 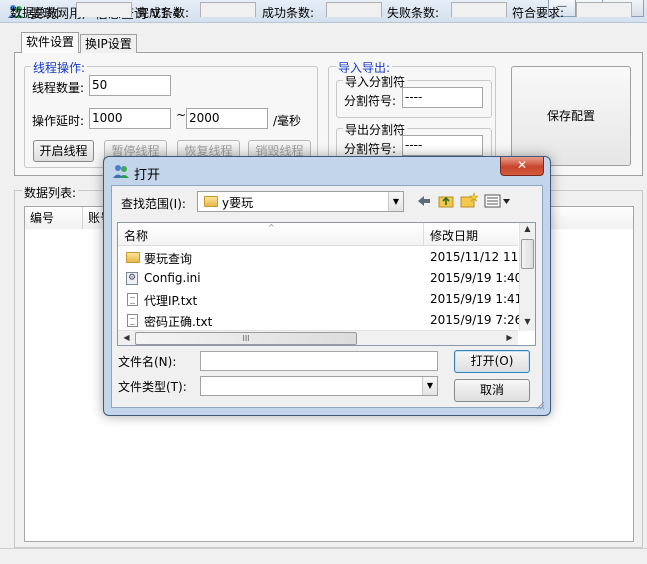 I want to click on look-in-combo: y要玩 ▼, so click(x=300, y=201).